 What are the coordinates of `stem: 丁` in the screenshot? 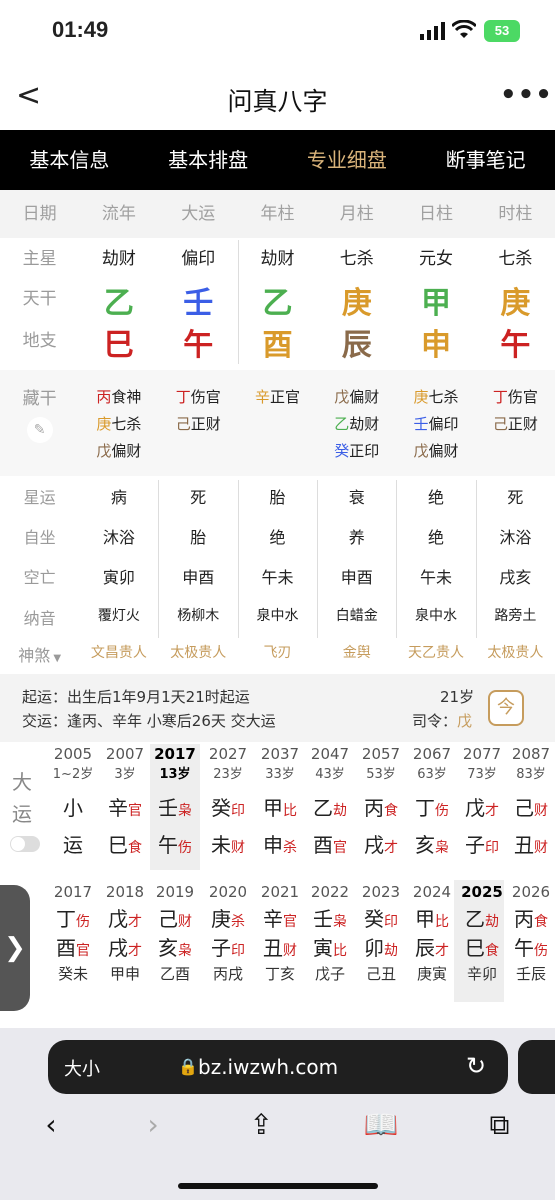 It's located at (500, 397).